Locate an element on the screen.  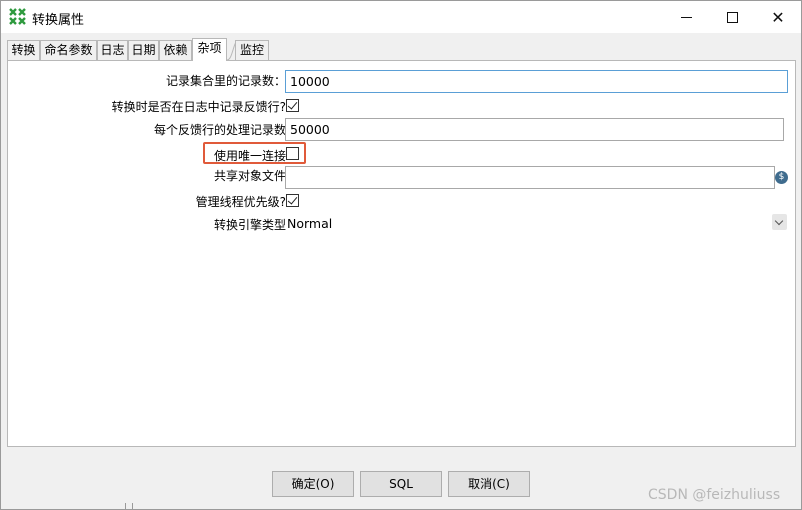
feedback-size-input: 50000 is located at coordinates (534, 129).